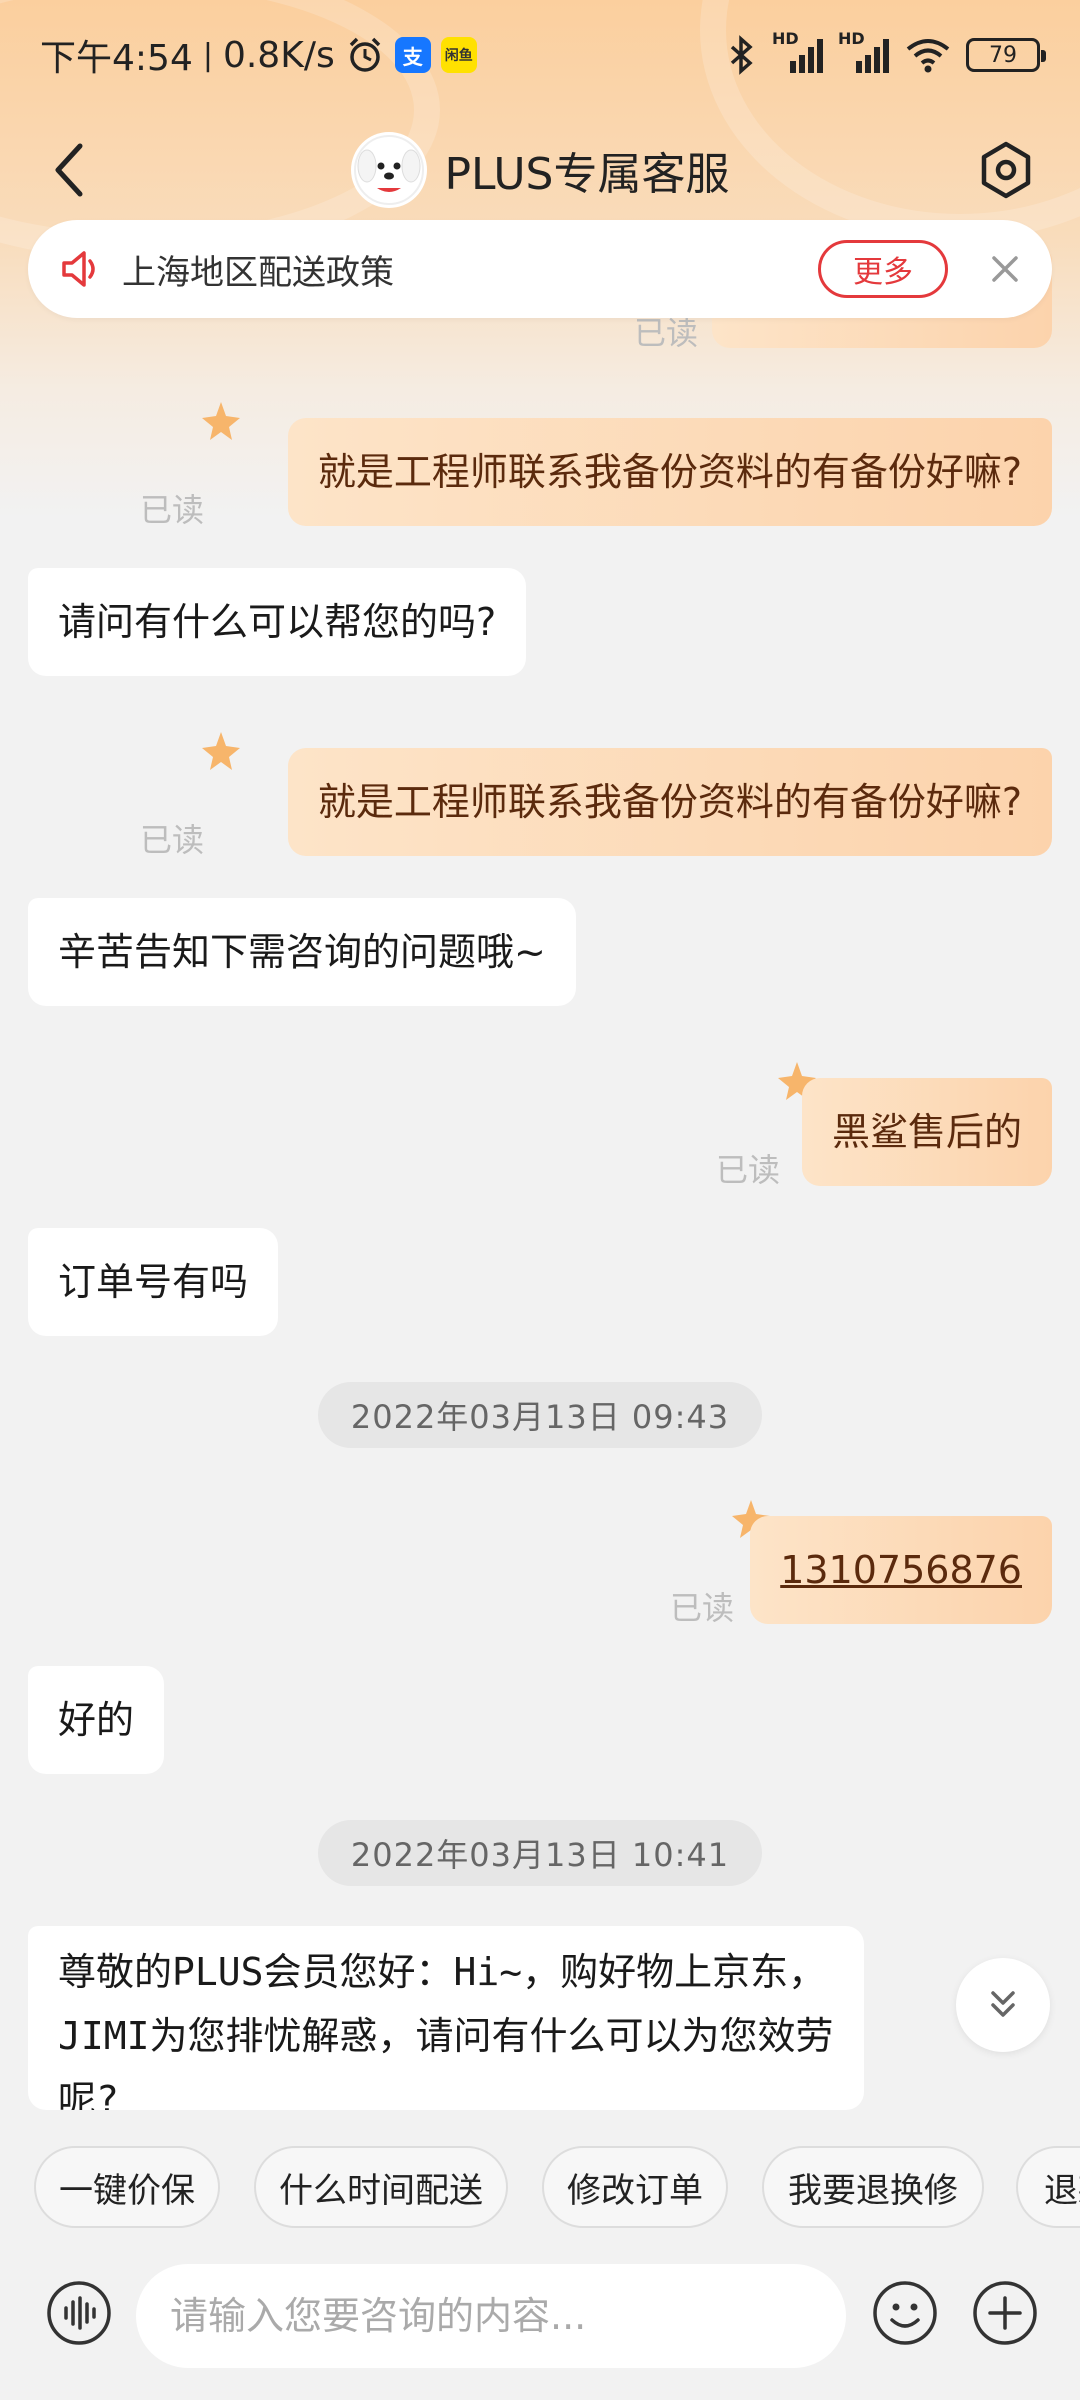  What do you see at coordinates (540, 1415) in the screenshot?
I see `timestamp: 2022年03月13日 09:43` at bounding box center [540, 1415].